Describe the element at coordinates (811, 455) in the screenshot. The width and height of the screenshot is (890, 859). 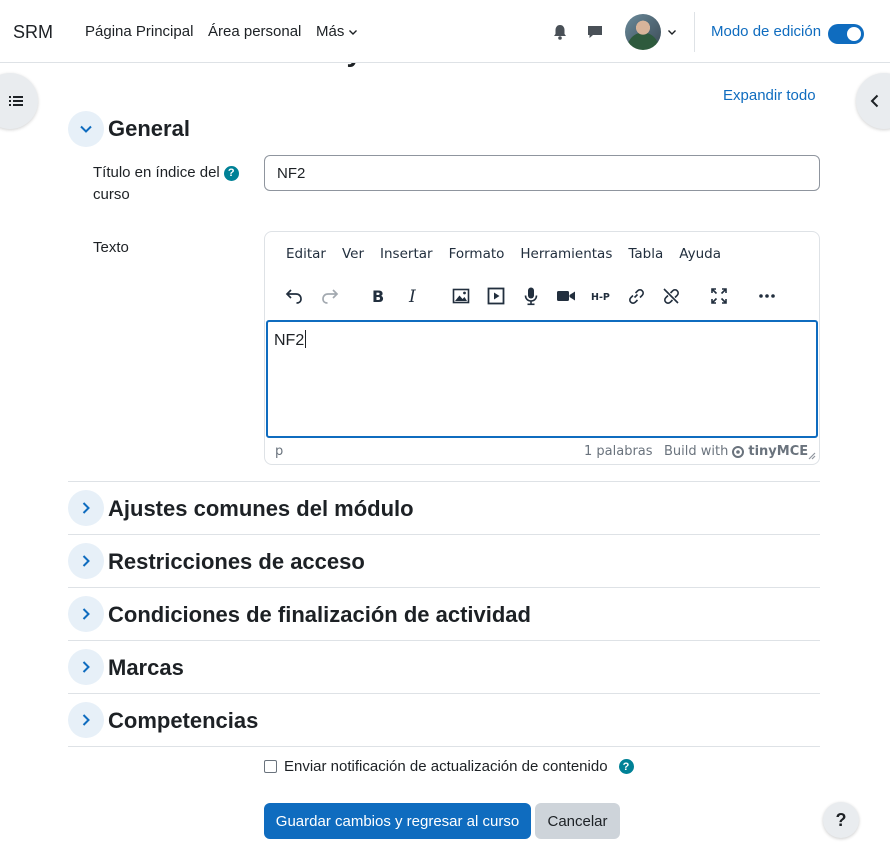
I see `resize-handle-icon` at that location.